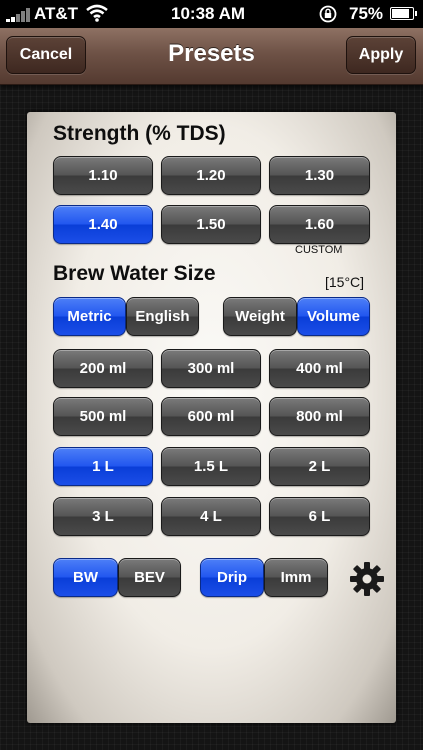 This screenshot has width=423, height=750. What do you see at coordinates (319, 516) in the screenshot?
I see `size-option-6l: 6 L` at bounding box center [319, 516].